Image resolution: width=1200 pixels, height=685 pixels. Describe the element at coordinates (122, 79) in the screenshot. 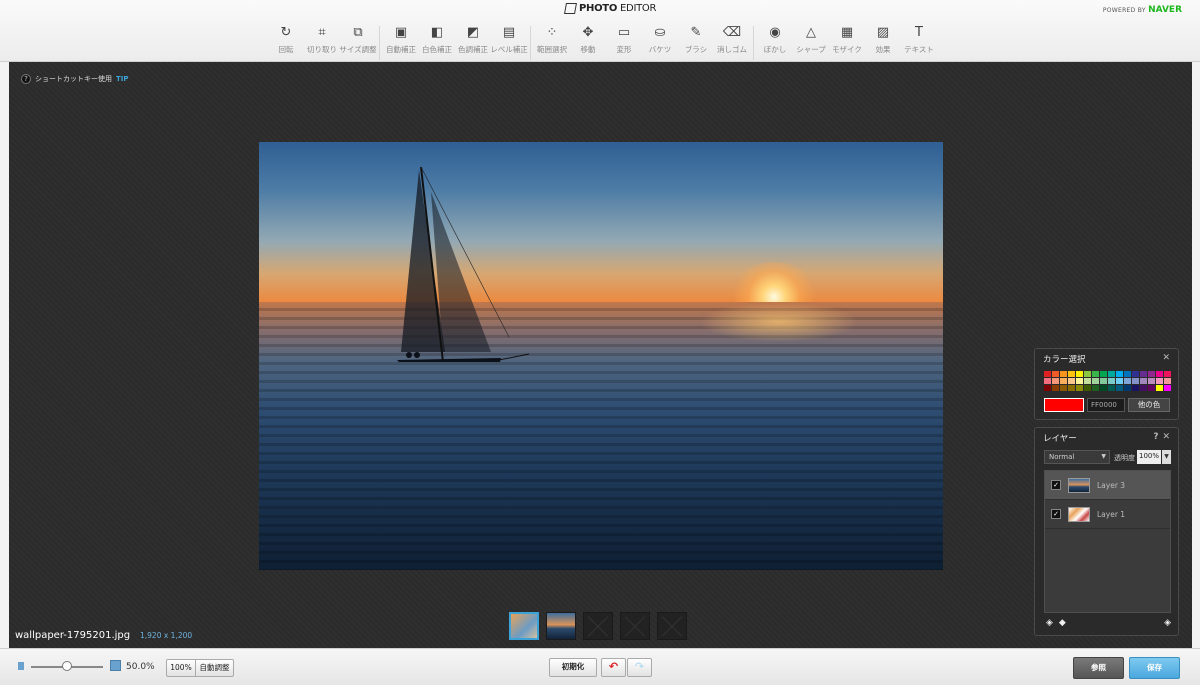

I see `tip-tag: TIP` at that location.